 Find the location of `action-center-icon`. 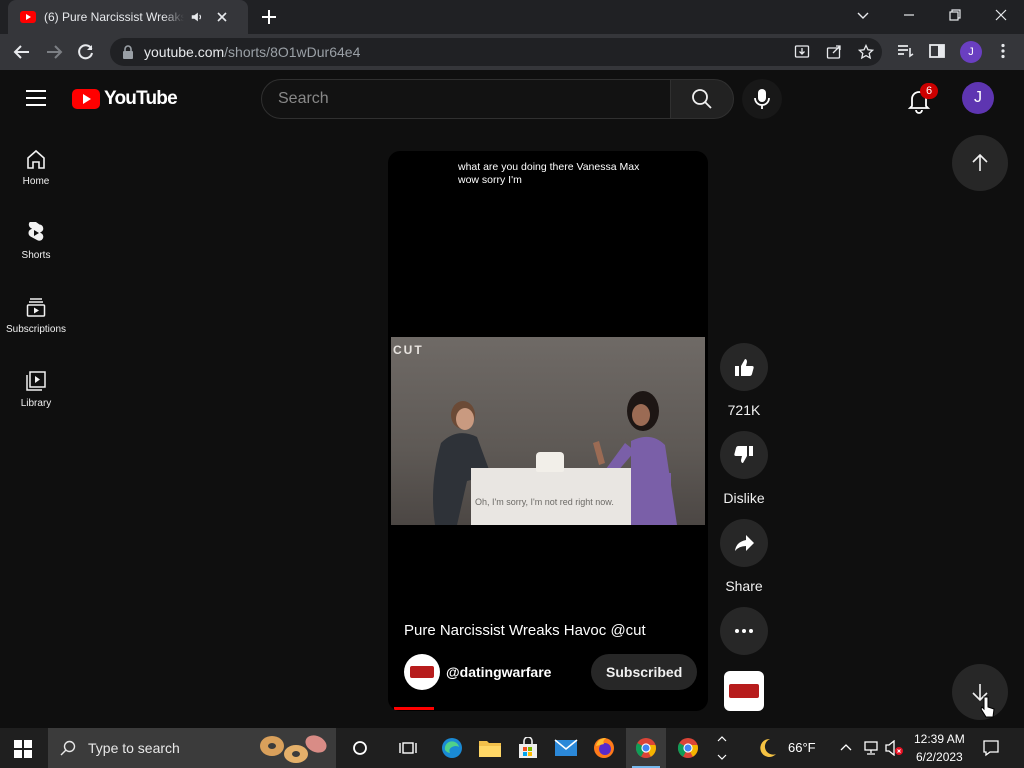

action-center-icon is located at coordinates (991, 748).